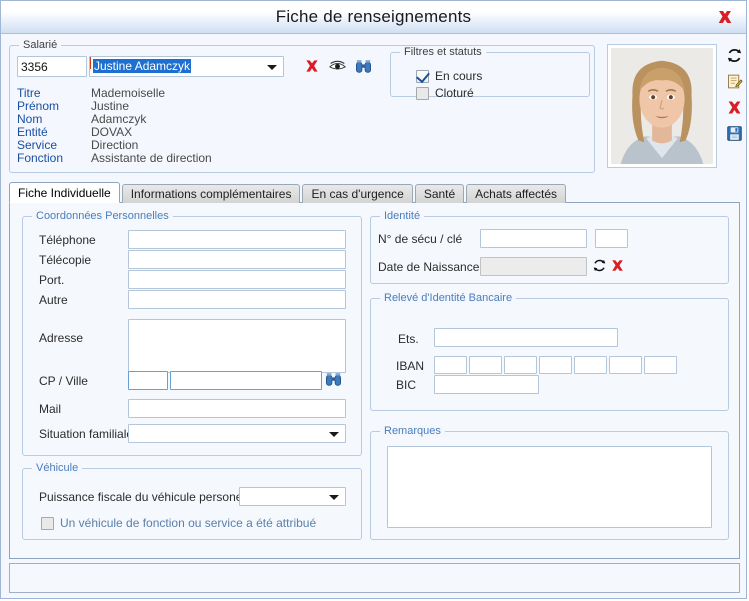 The width and height of the screenshot is (749, 601). Describe the element at coordinates (40, 158) in the screenshot. I see `detail-label-fonction: Fonction` at that location.